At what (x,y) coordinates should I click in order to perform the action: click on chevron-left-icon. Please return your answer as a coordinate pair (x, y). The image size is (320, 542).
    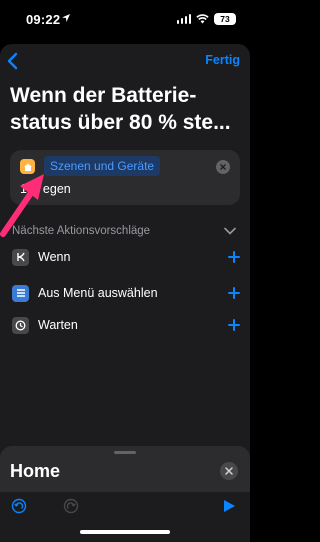
    Looking at the image, I should click on (12, 61).